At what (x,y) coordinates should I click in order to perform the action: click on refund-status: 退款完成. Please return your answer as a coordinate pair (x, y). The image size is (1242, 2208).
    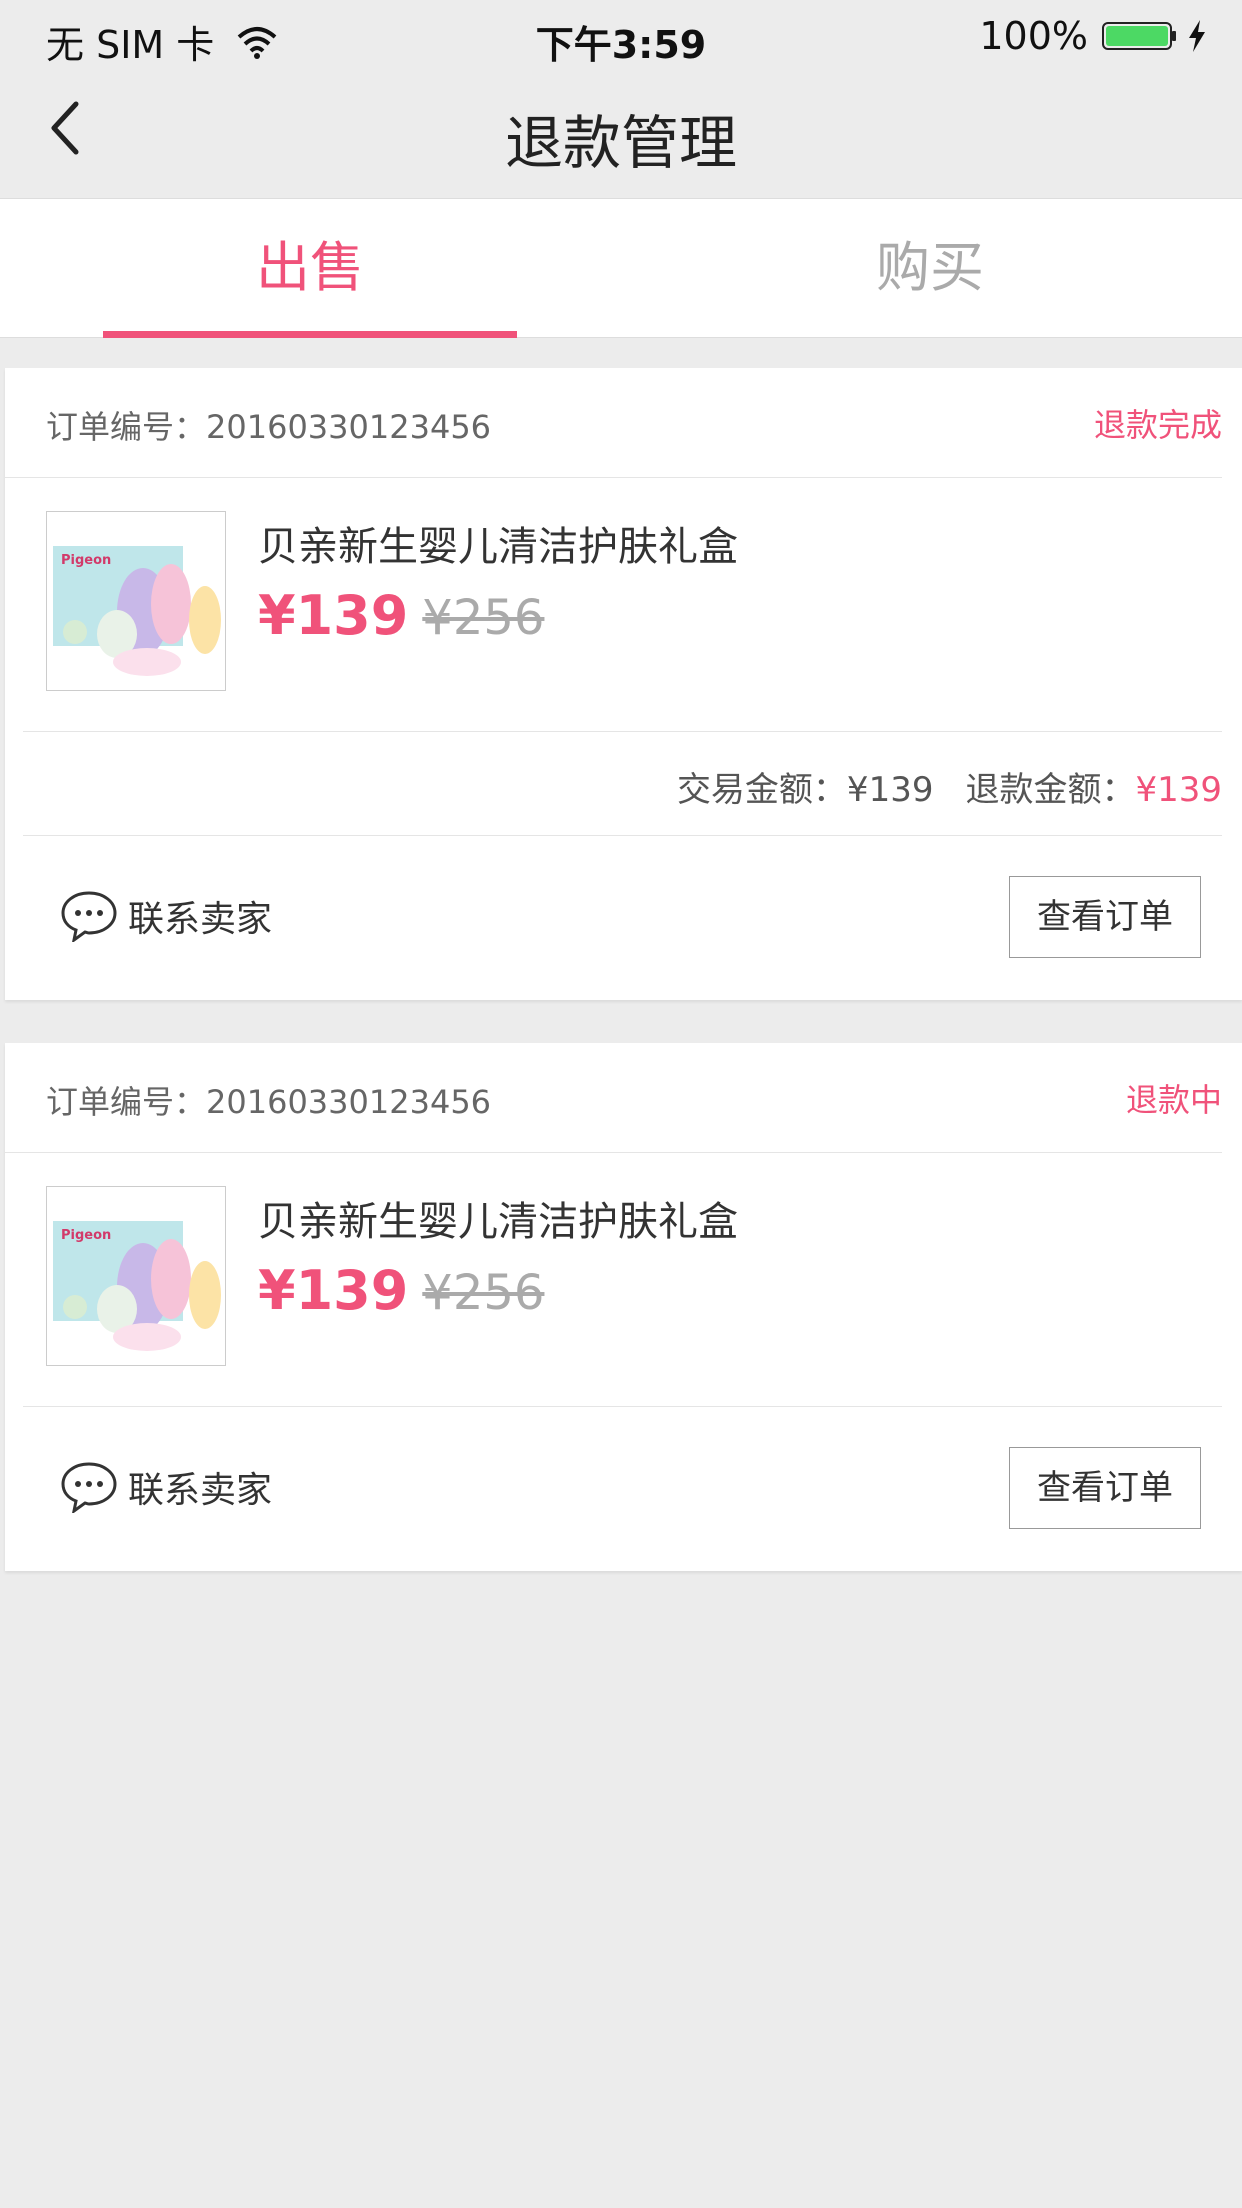
    Looking at the image, I should click on (1157, 425).